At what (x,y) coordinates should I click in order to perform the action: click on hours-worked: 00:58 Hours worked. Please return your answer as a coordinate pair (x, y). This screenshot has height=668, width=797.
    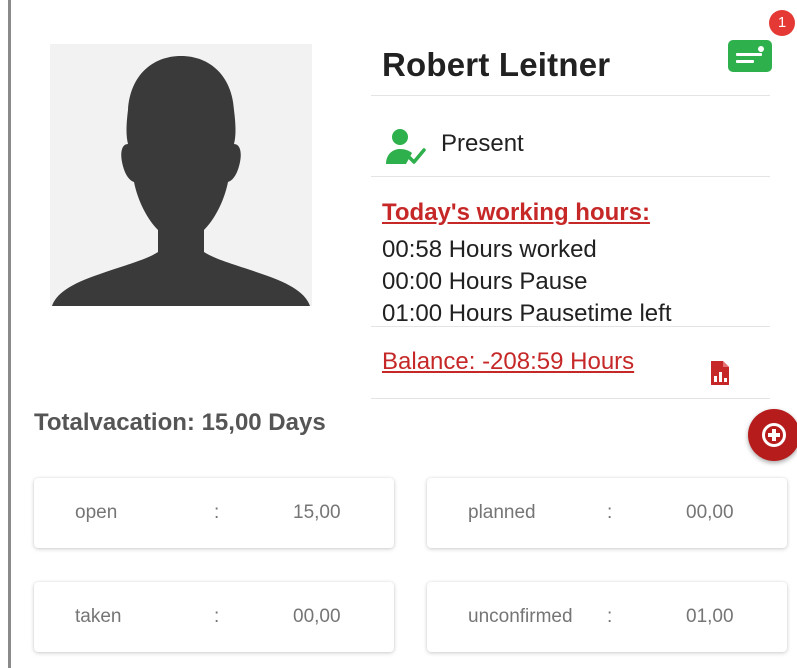
    Looking at the image, I should click on (489, 249).